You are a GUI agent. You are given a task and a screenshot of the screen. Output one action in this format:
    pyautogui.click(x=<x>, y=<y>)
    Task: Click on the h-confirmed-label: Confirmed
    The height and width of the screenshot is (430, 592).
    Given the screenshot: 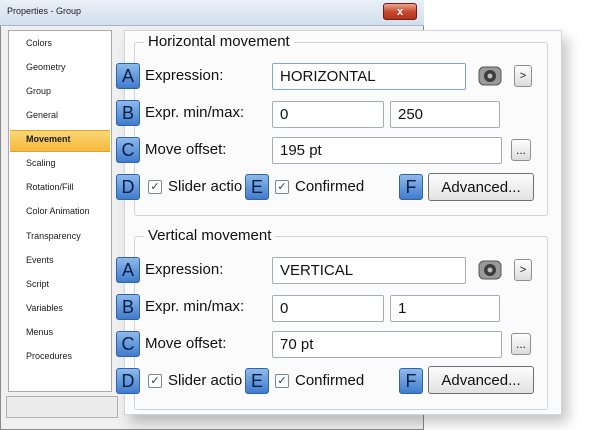 What is the action you would take?
    pyautogui.click(x=330, y=186)
    